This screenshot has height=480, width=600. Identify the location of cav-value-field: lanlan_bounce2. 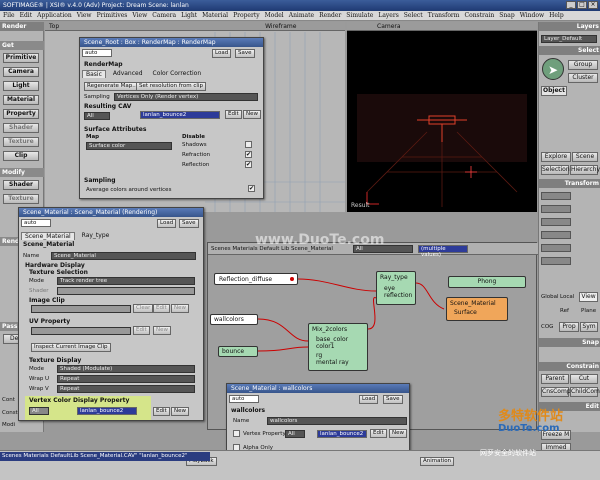
(180, 115).